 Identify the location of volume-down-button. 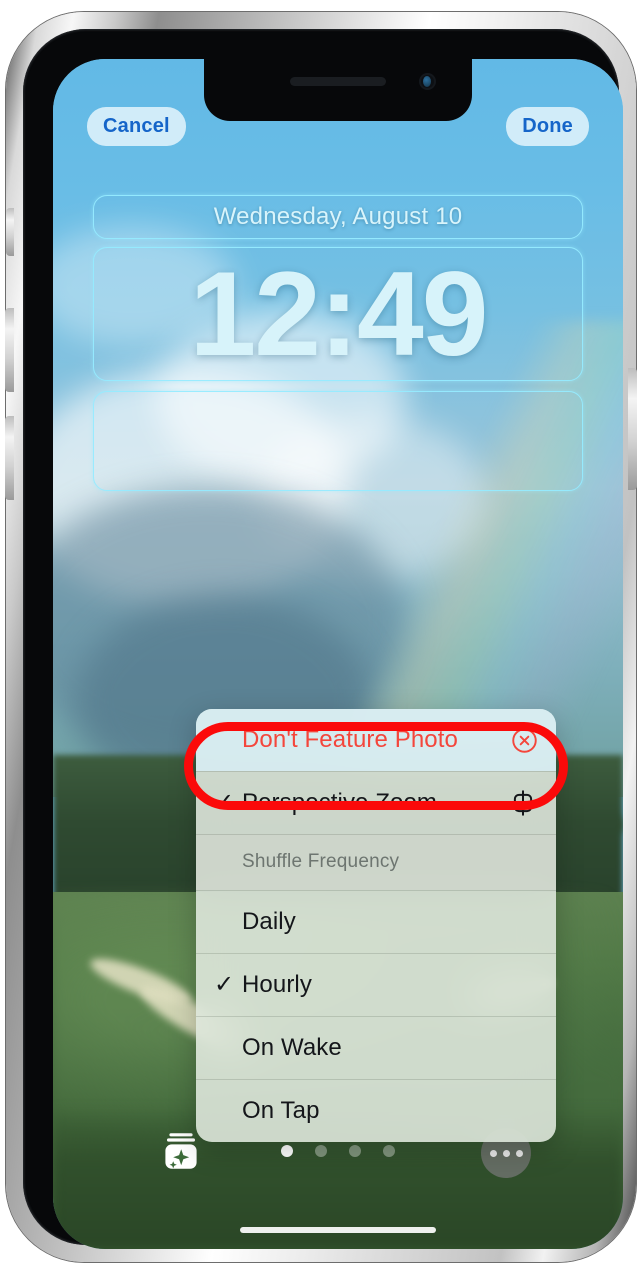
(9, 458).